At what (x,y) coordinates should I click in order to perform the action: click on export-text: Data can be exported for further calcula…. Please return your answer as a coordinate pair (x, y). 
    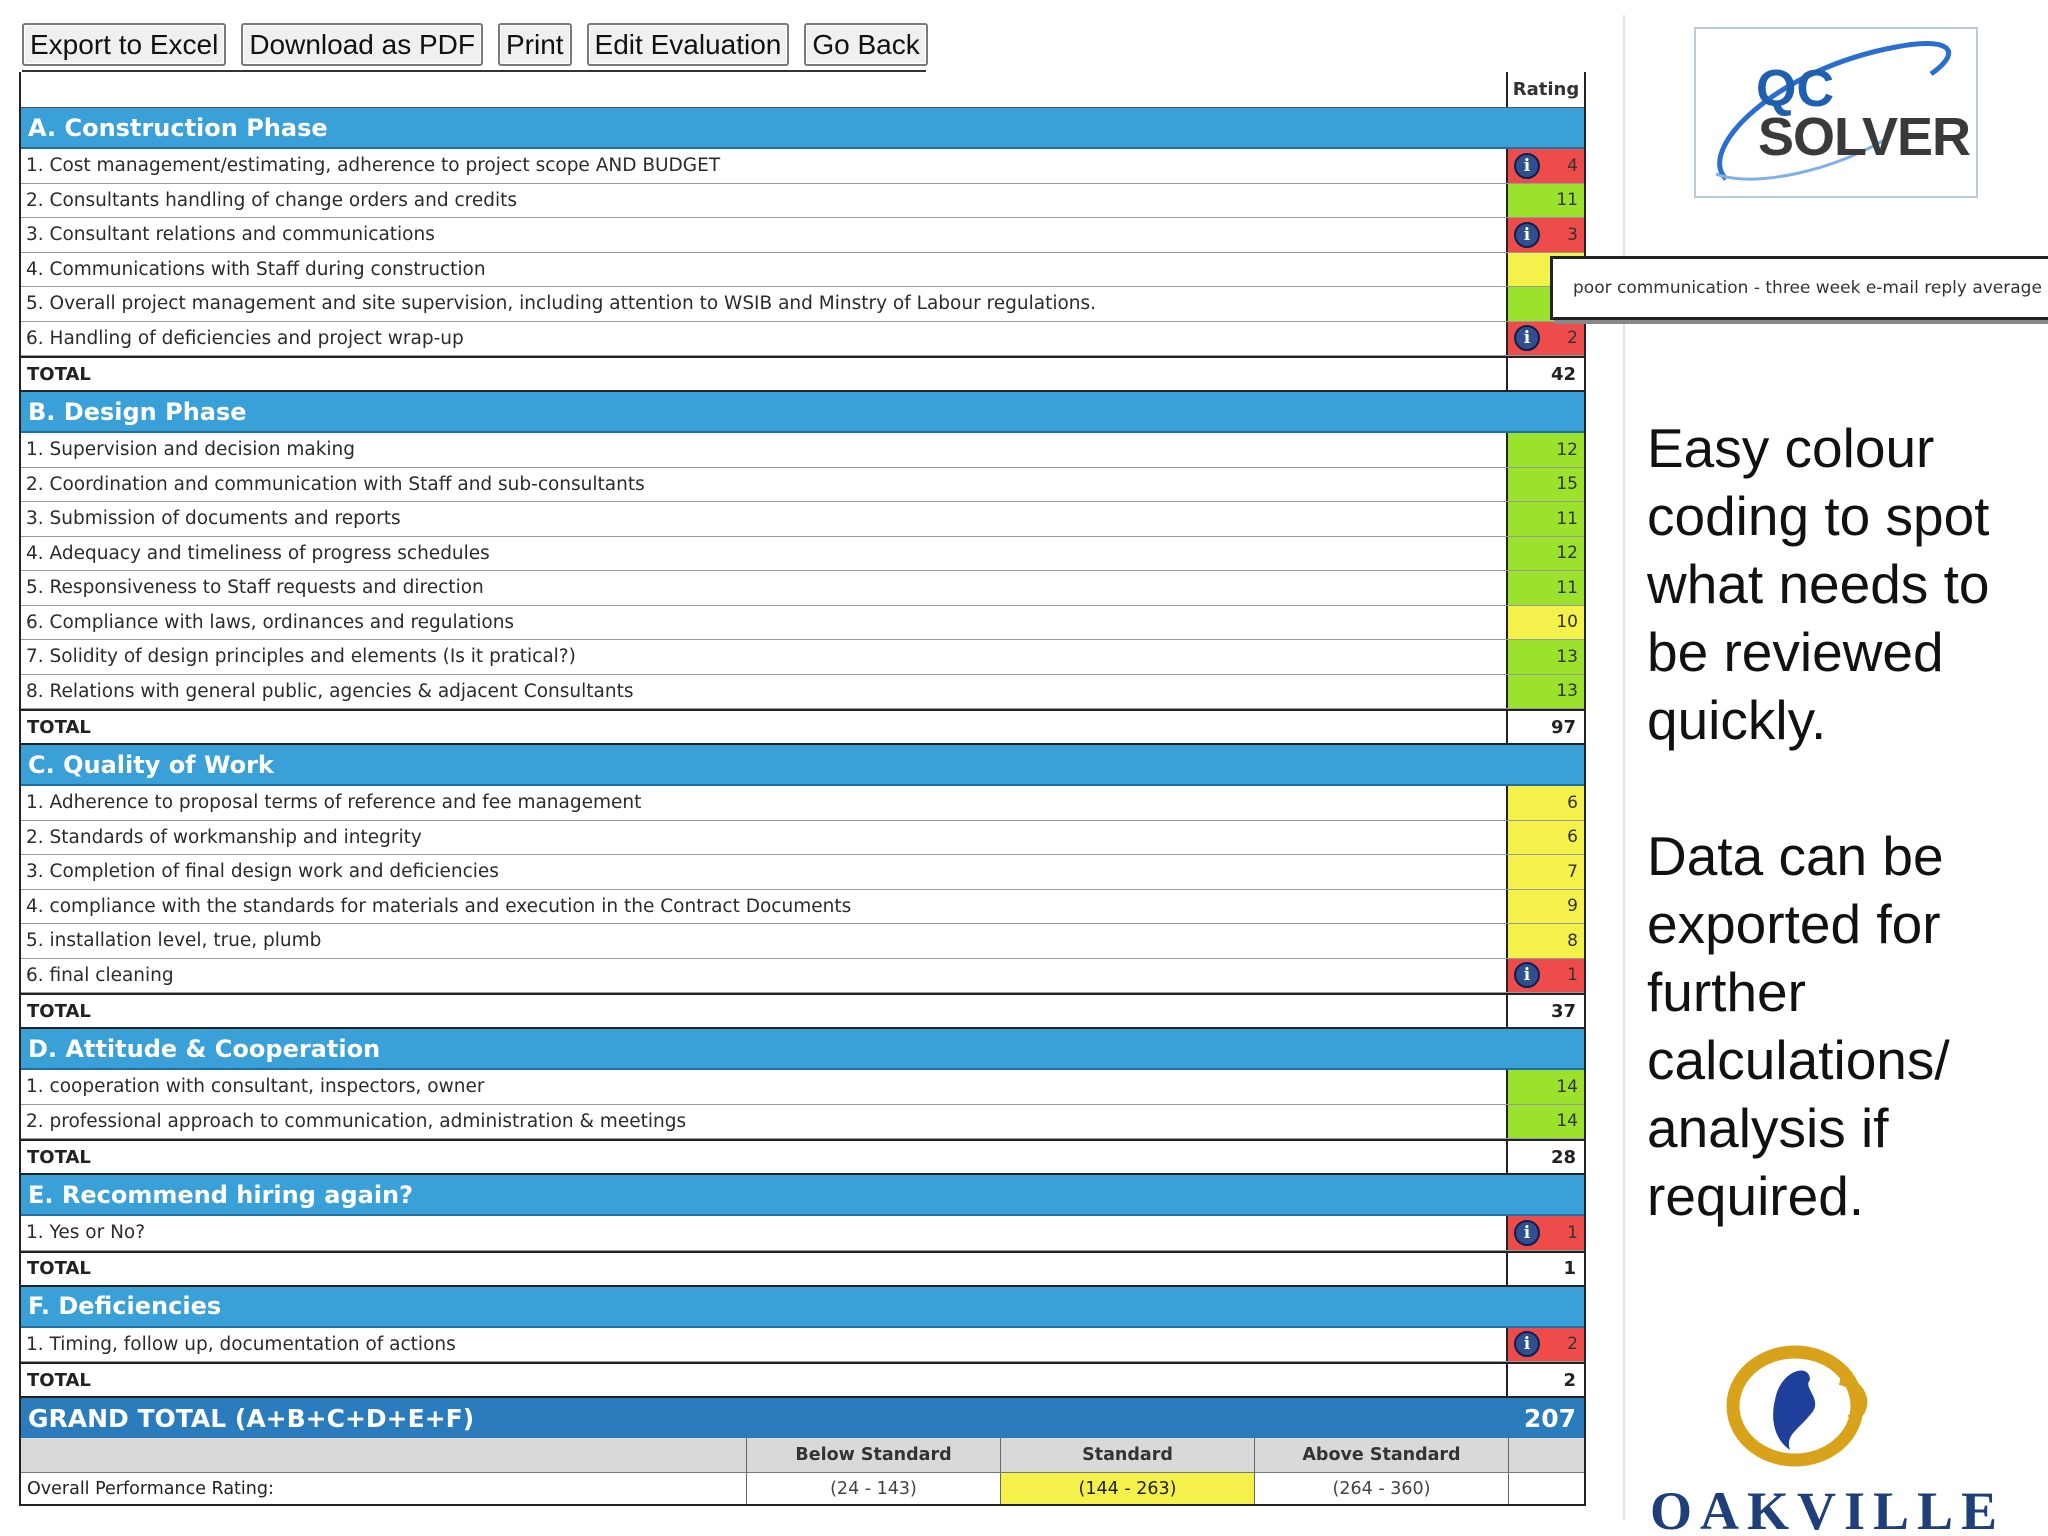
    Looking at the image, I should click on (1798, 1026).